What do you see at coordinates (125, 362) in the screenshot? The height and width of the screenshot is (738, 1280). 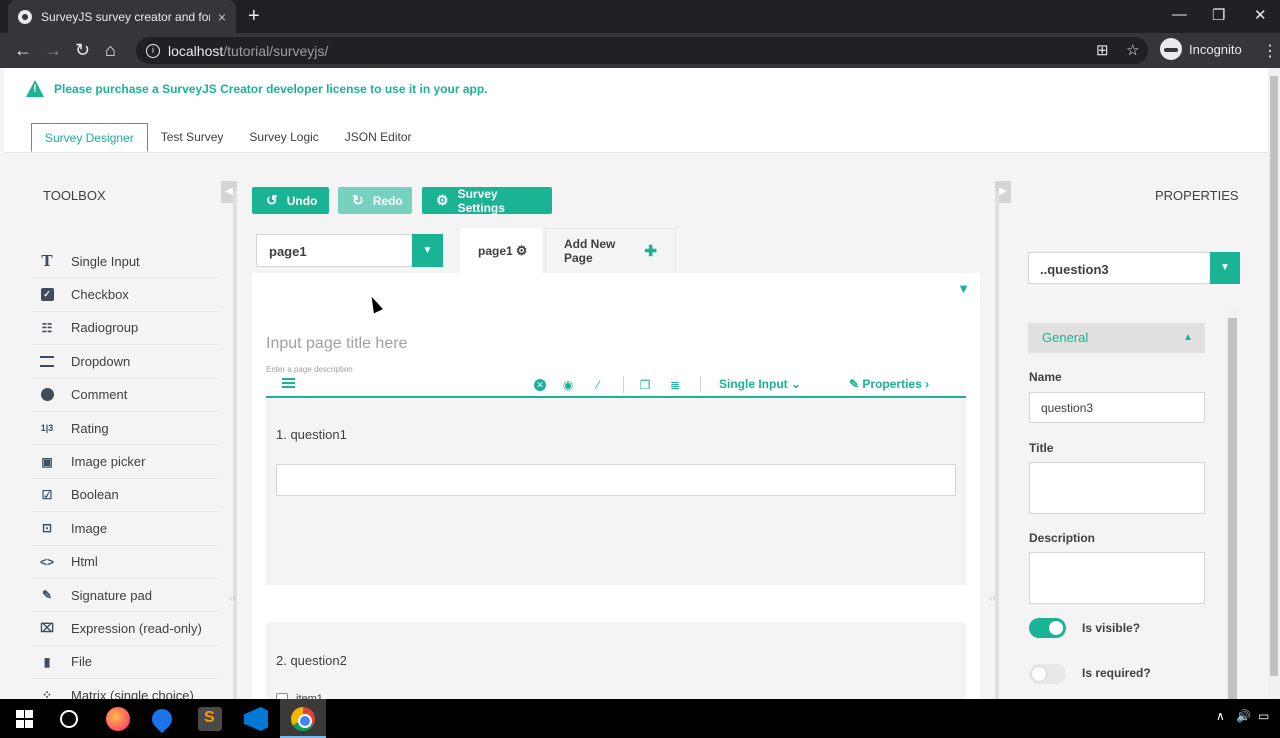 I see `toolbox-item-dropdown: Dropdown` at bounding box center [125, 362].